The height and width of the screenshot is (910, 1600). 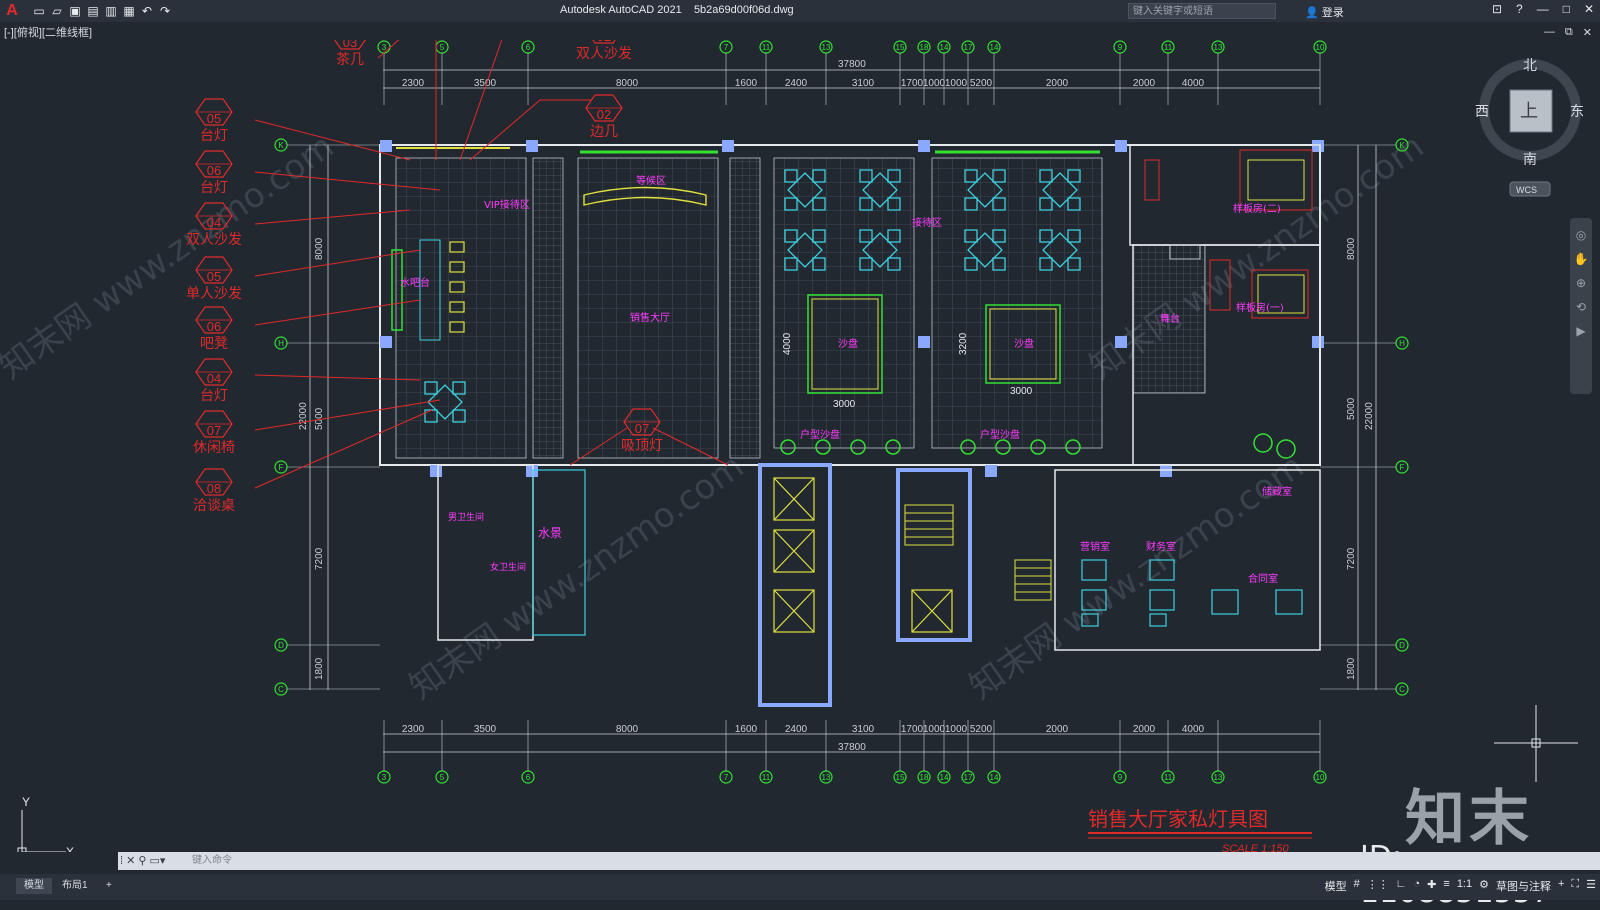 I want to click on svg-text: 女卫生间, so click(x=508, y=567).